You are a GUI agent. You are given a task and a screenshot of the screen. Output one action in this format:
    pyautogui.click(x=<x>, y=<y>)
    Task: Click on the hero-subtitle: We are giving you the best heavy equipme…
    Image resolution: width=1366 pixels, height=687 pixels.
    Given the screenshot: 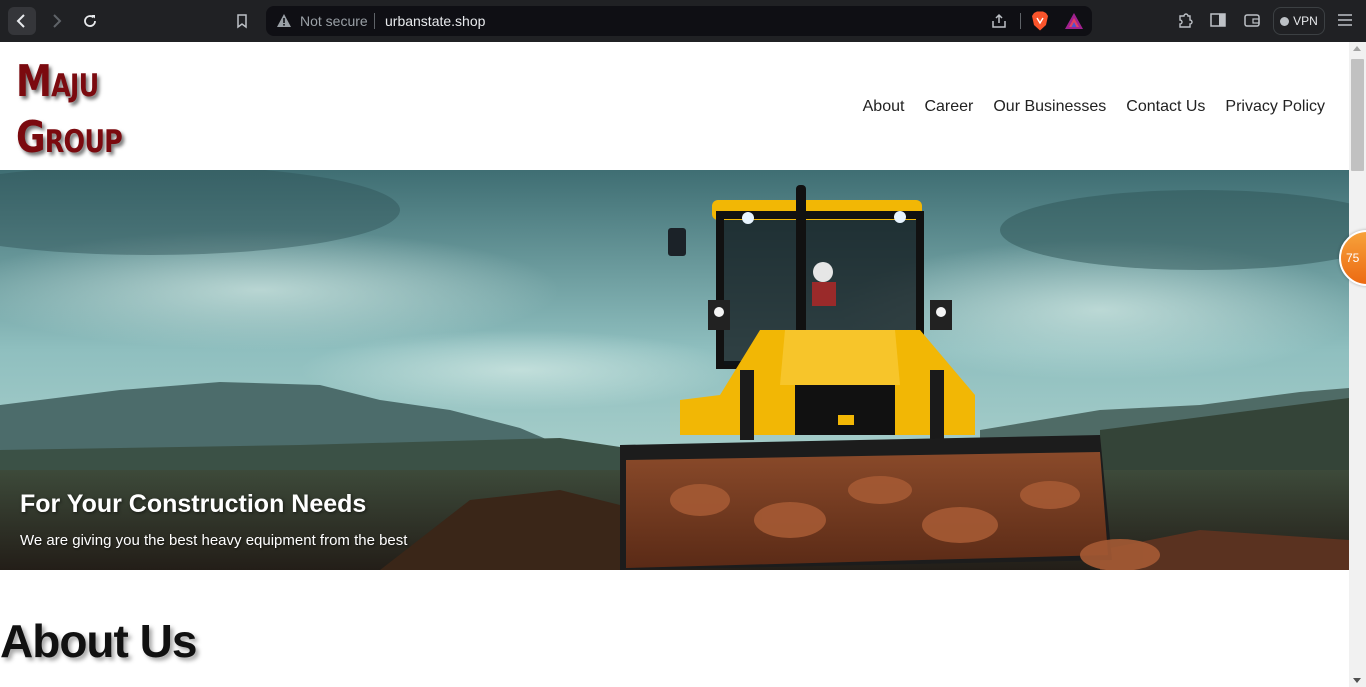 What is the action you would take?
    pyautogui.click(x=214, y=540)
    